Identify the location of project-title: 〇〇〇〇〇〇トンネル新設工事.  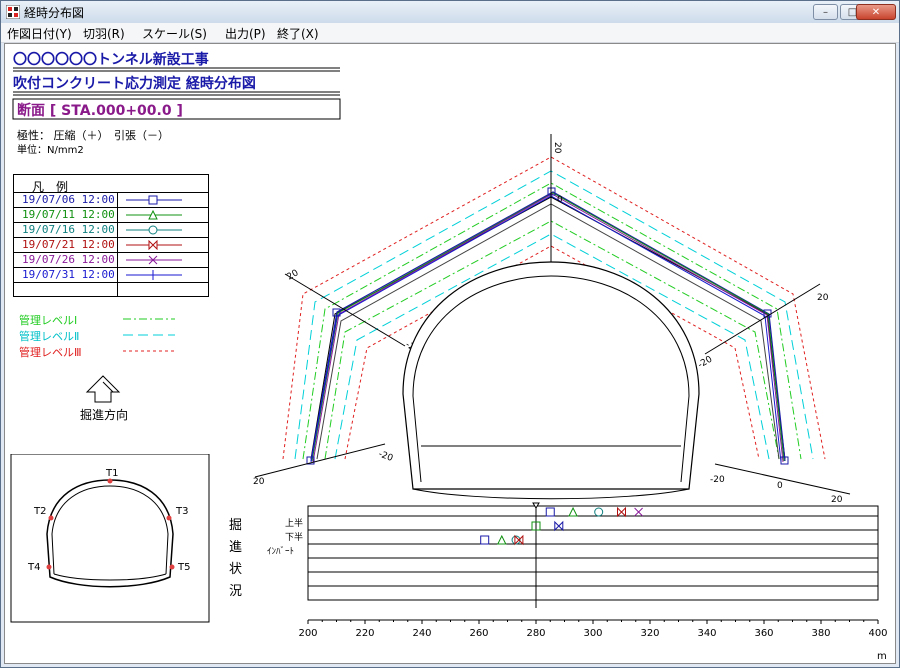
(111, 60).